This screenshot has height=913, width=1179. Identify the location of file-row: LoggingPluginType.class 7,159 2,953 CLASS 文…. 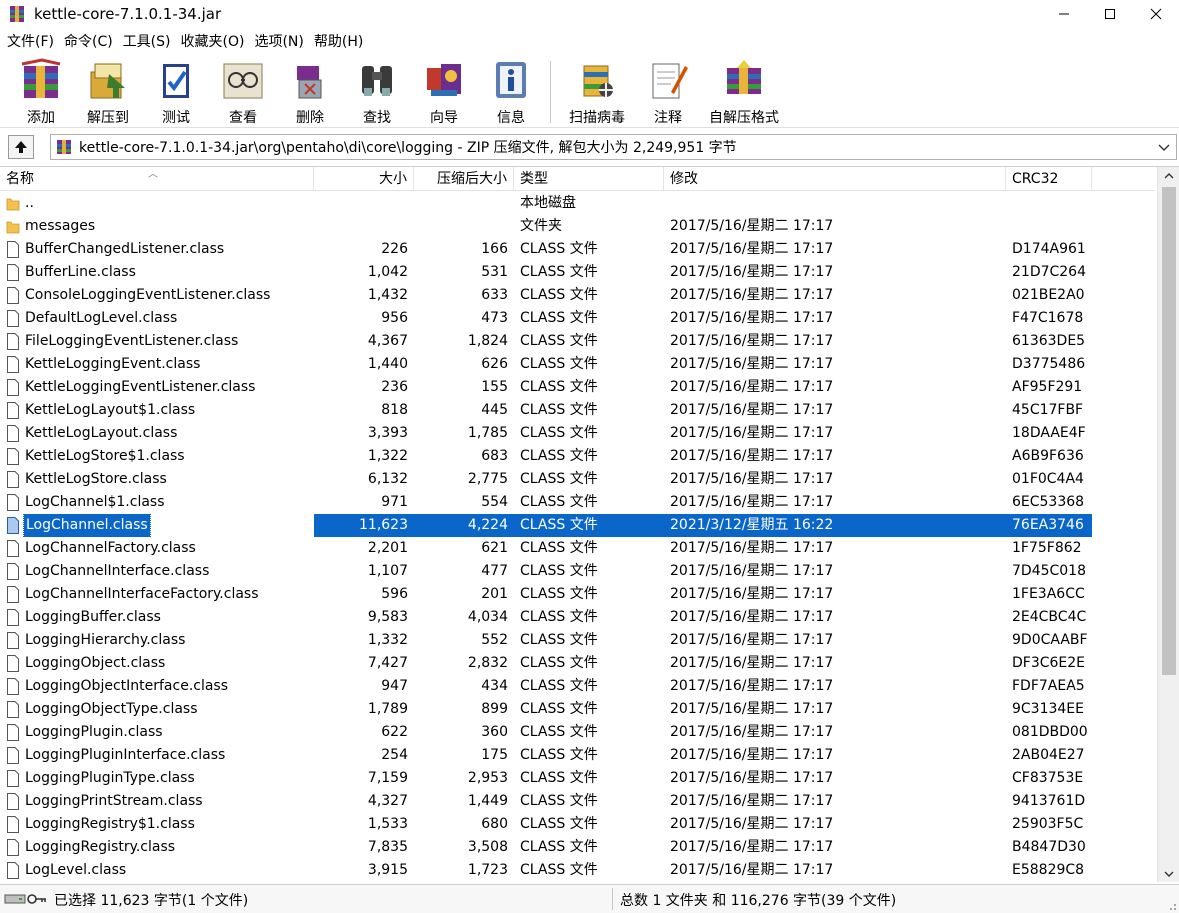
(577, 778).